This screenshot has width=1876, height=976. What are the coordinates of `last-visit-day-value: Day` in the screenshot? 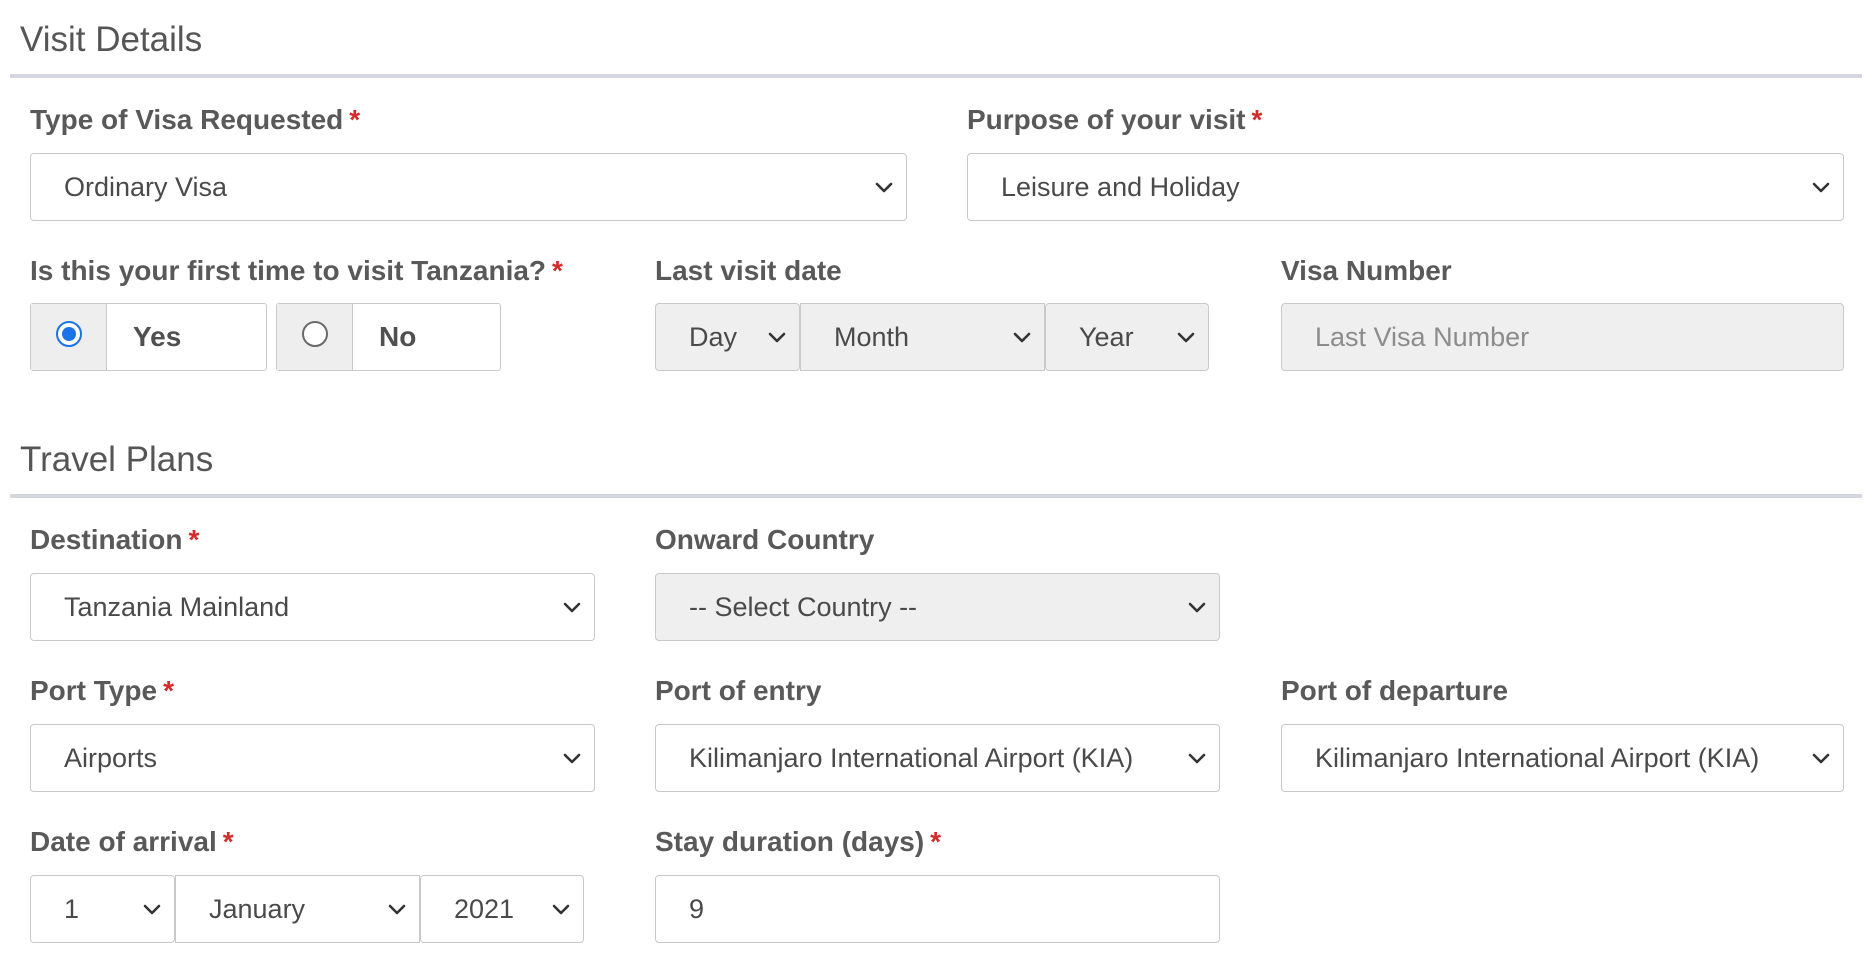 It's located at (713, 336).